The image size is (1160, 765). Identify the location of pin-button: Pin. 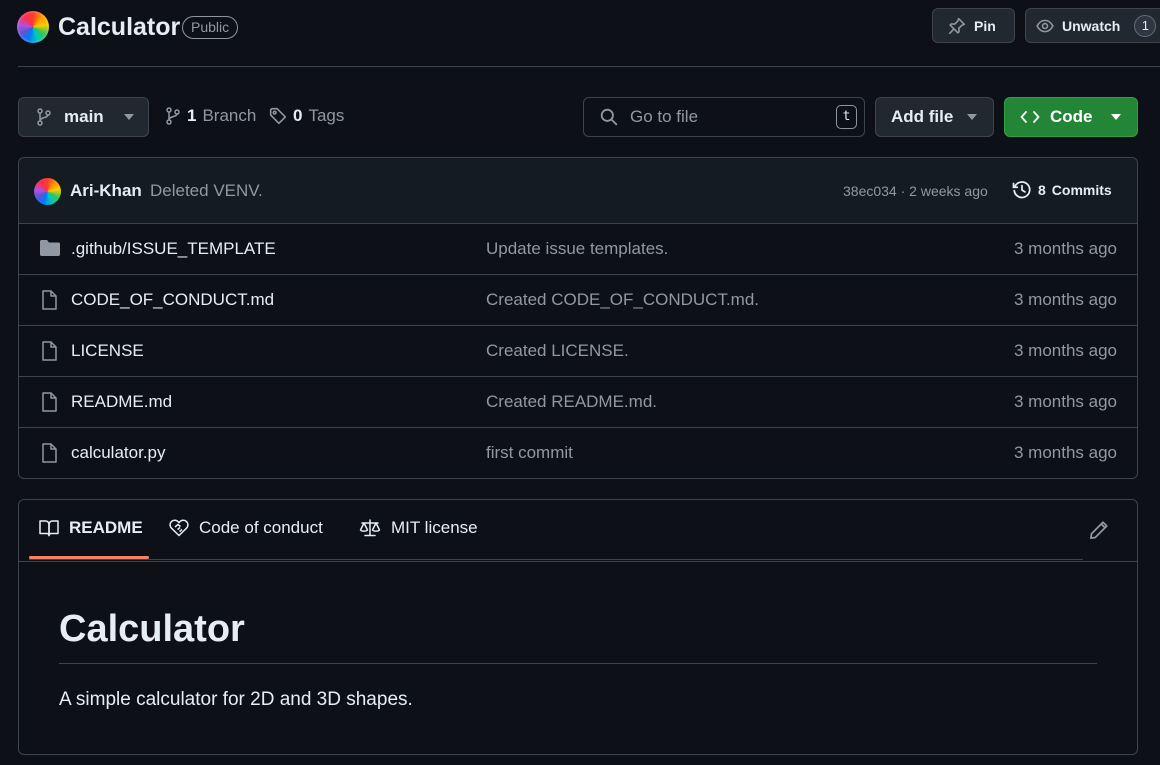
(973, 25).